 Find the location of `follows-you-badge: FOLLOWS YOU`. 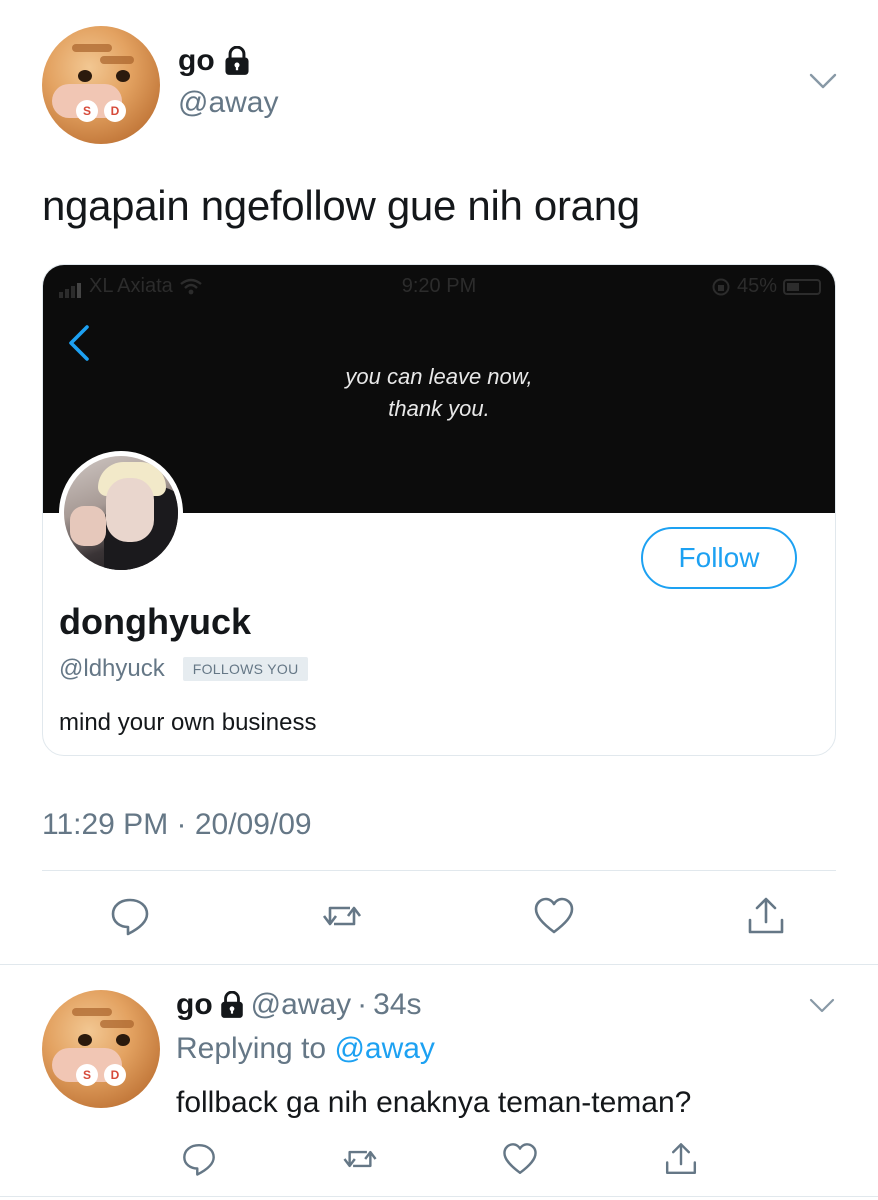

follows-you-badge: FOLLOWS YOU is located at coordinates (245, 669).